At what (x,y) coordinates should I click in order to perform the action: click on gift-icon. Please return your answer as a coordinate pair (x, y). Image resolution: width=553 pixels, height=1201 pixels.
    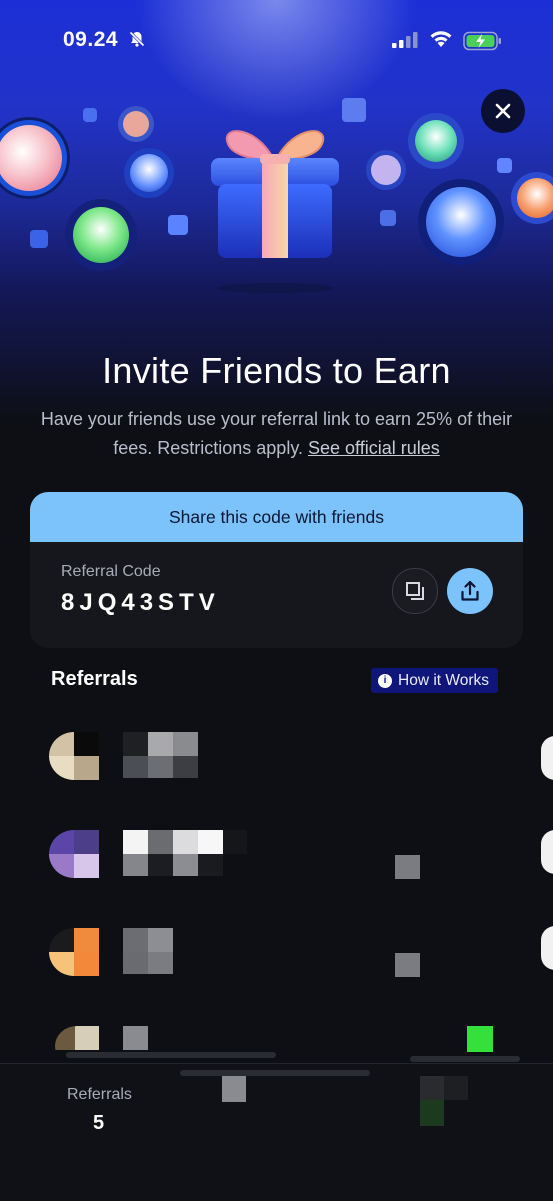
    Looking at the image, I should click on (275, 212).